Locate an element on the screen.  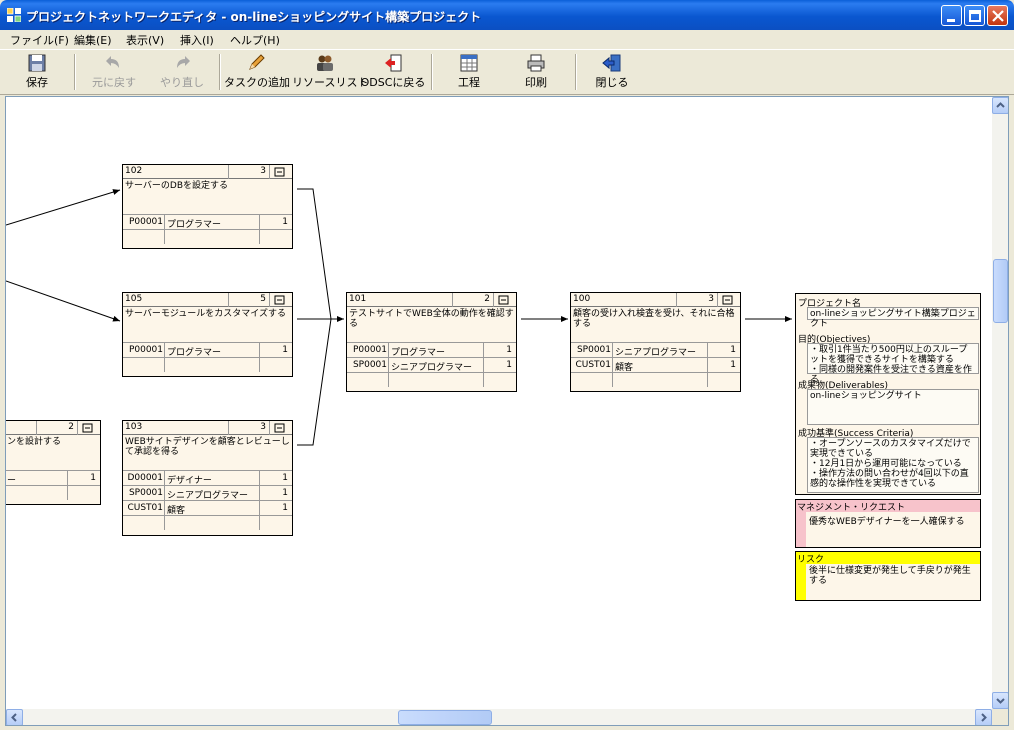
scroll-down-button is located at coordinates (1000, 700).